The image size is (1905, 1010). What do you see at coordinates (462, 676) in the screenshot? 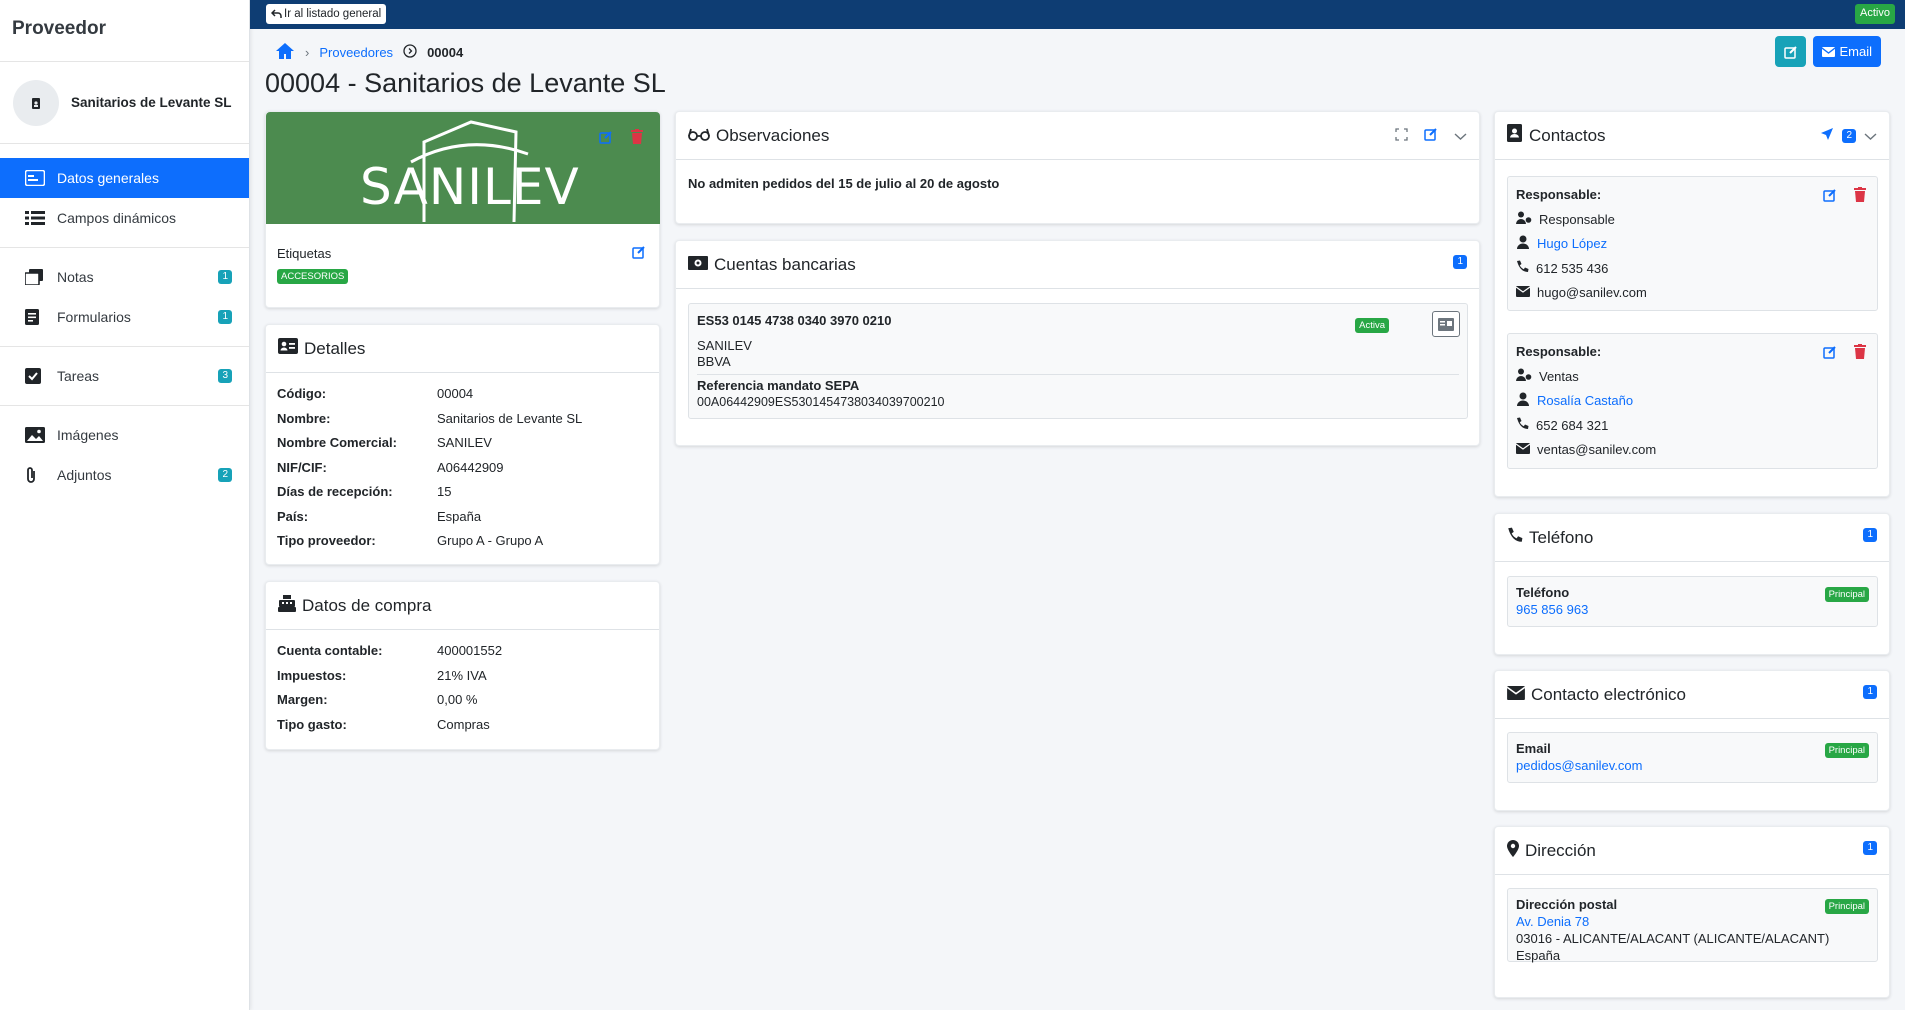
I see `detail-row: Impuestos: 21% IVA` at bounding box center [462, 676].